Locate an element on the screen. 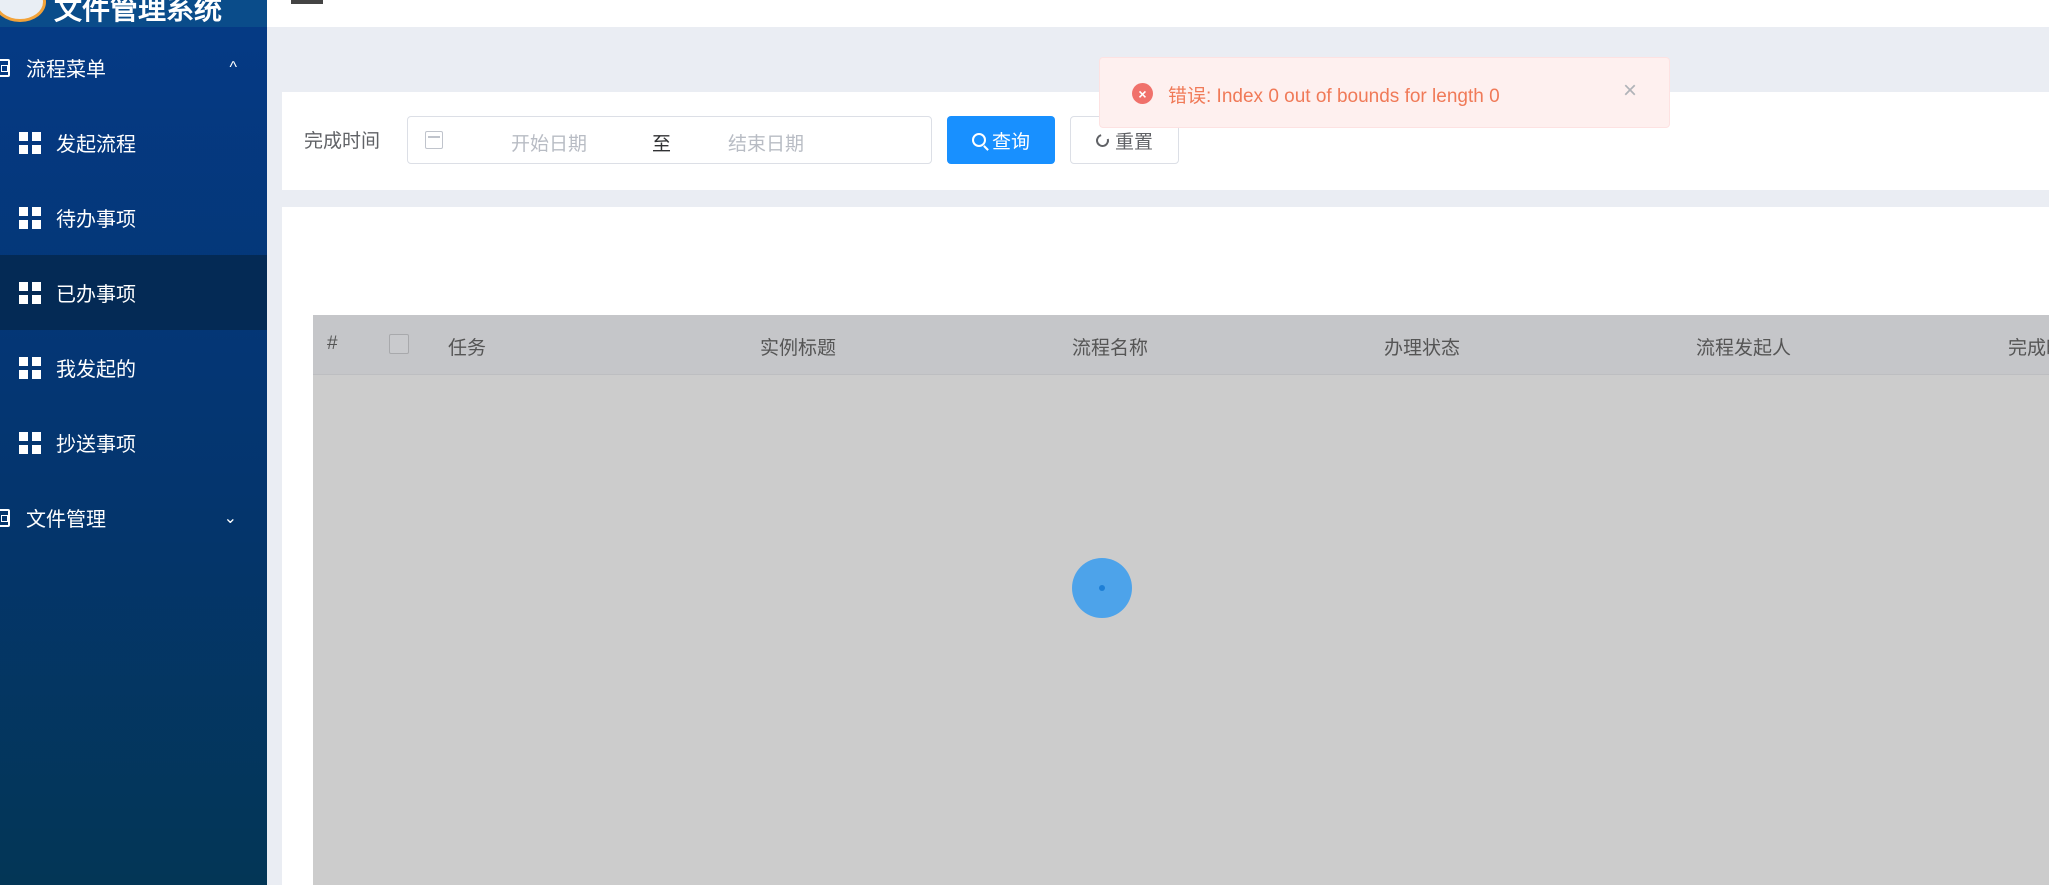 This screenshot has width=2049, height=885. column-completion-time: 完成时 is located at coordinates (2028, 348).